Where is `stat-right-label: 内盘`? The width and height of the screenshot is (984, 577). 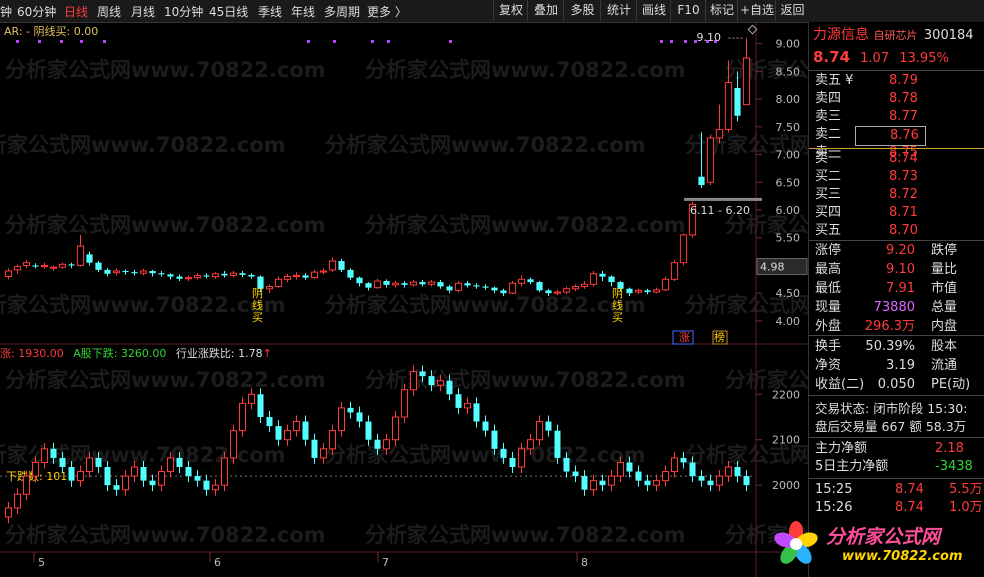
stat-right-label: 内盘 is located at coordinates (944, 326).